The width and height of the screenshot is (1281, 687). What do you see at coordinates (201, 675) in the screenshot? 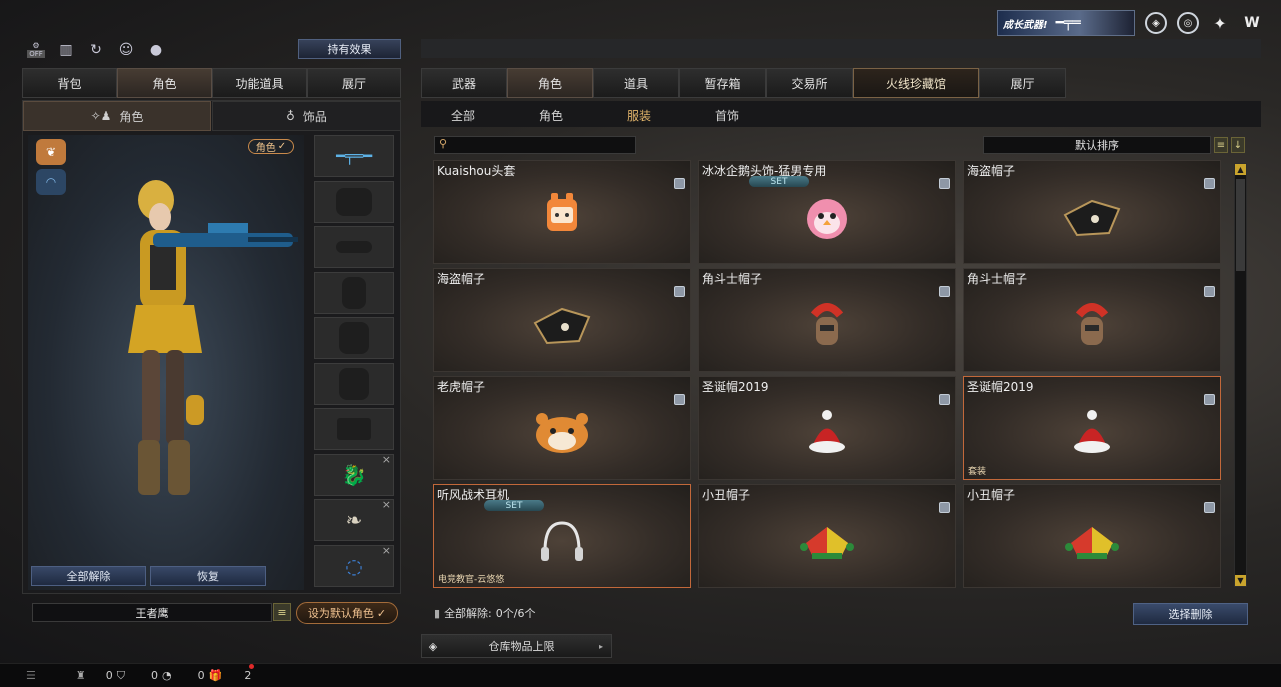
I see `footer-count-3: 0` at bounding box center [201, 675].